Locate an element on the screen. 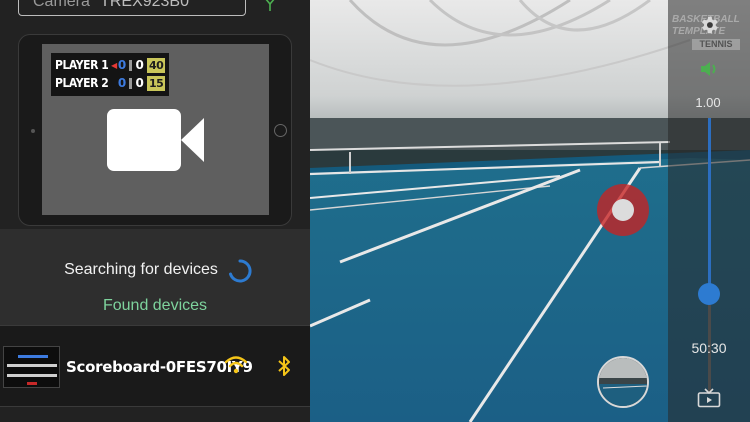 This screenshot has height=422, width=750. volume-icon is located at coordinates (709, 69).